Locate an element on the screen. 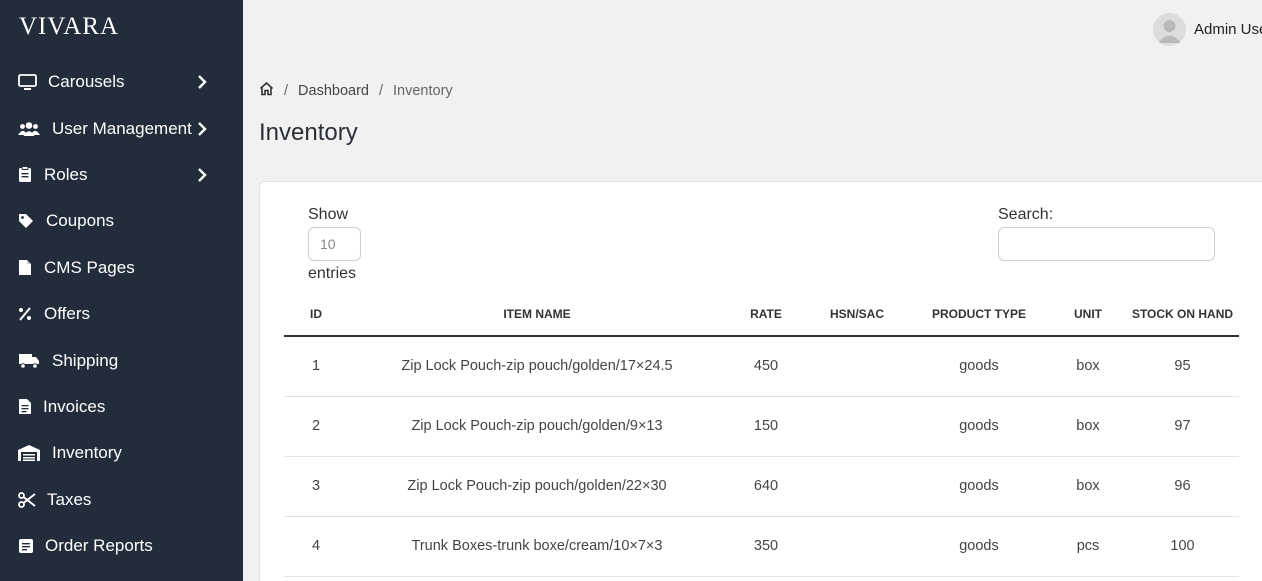 Image resolution: width=1262 pixels, height=581 pixels. user-menu: Admin User is located at coordinates (1207, 29).